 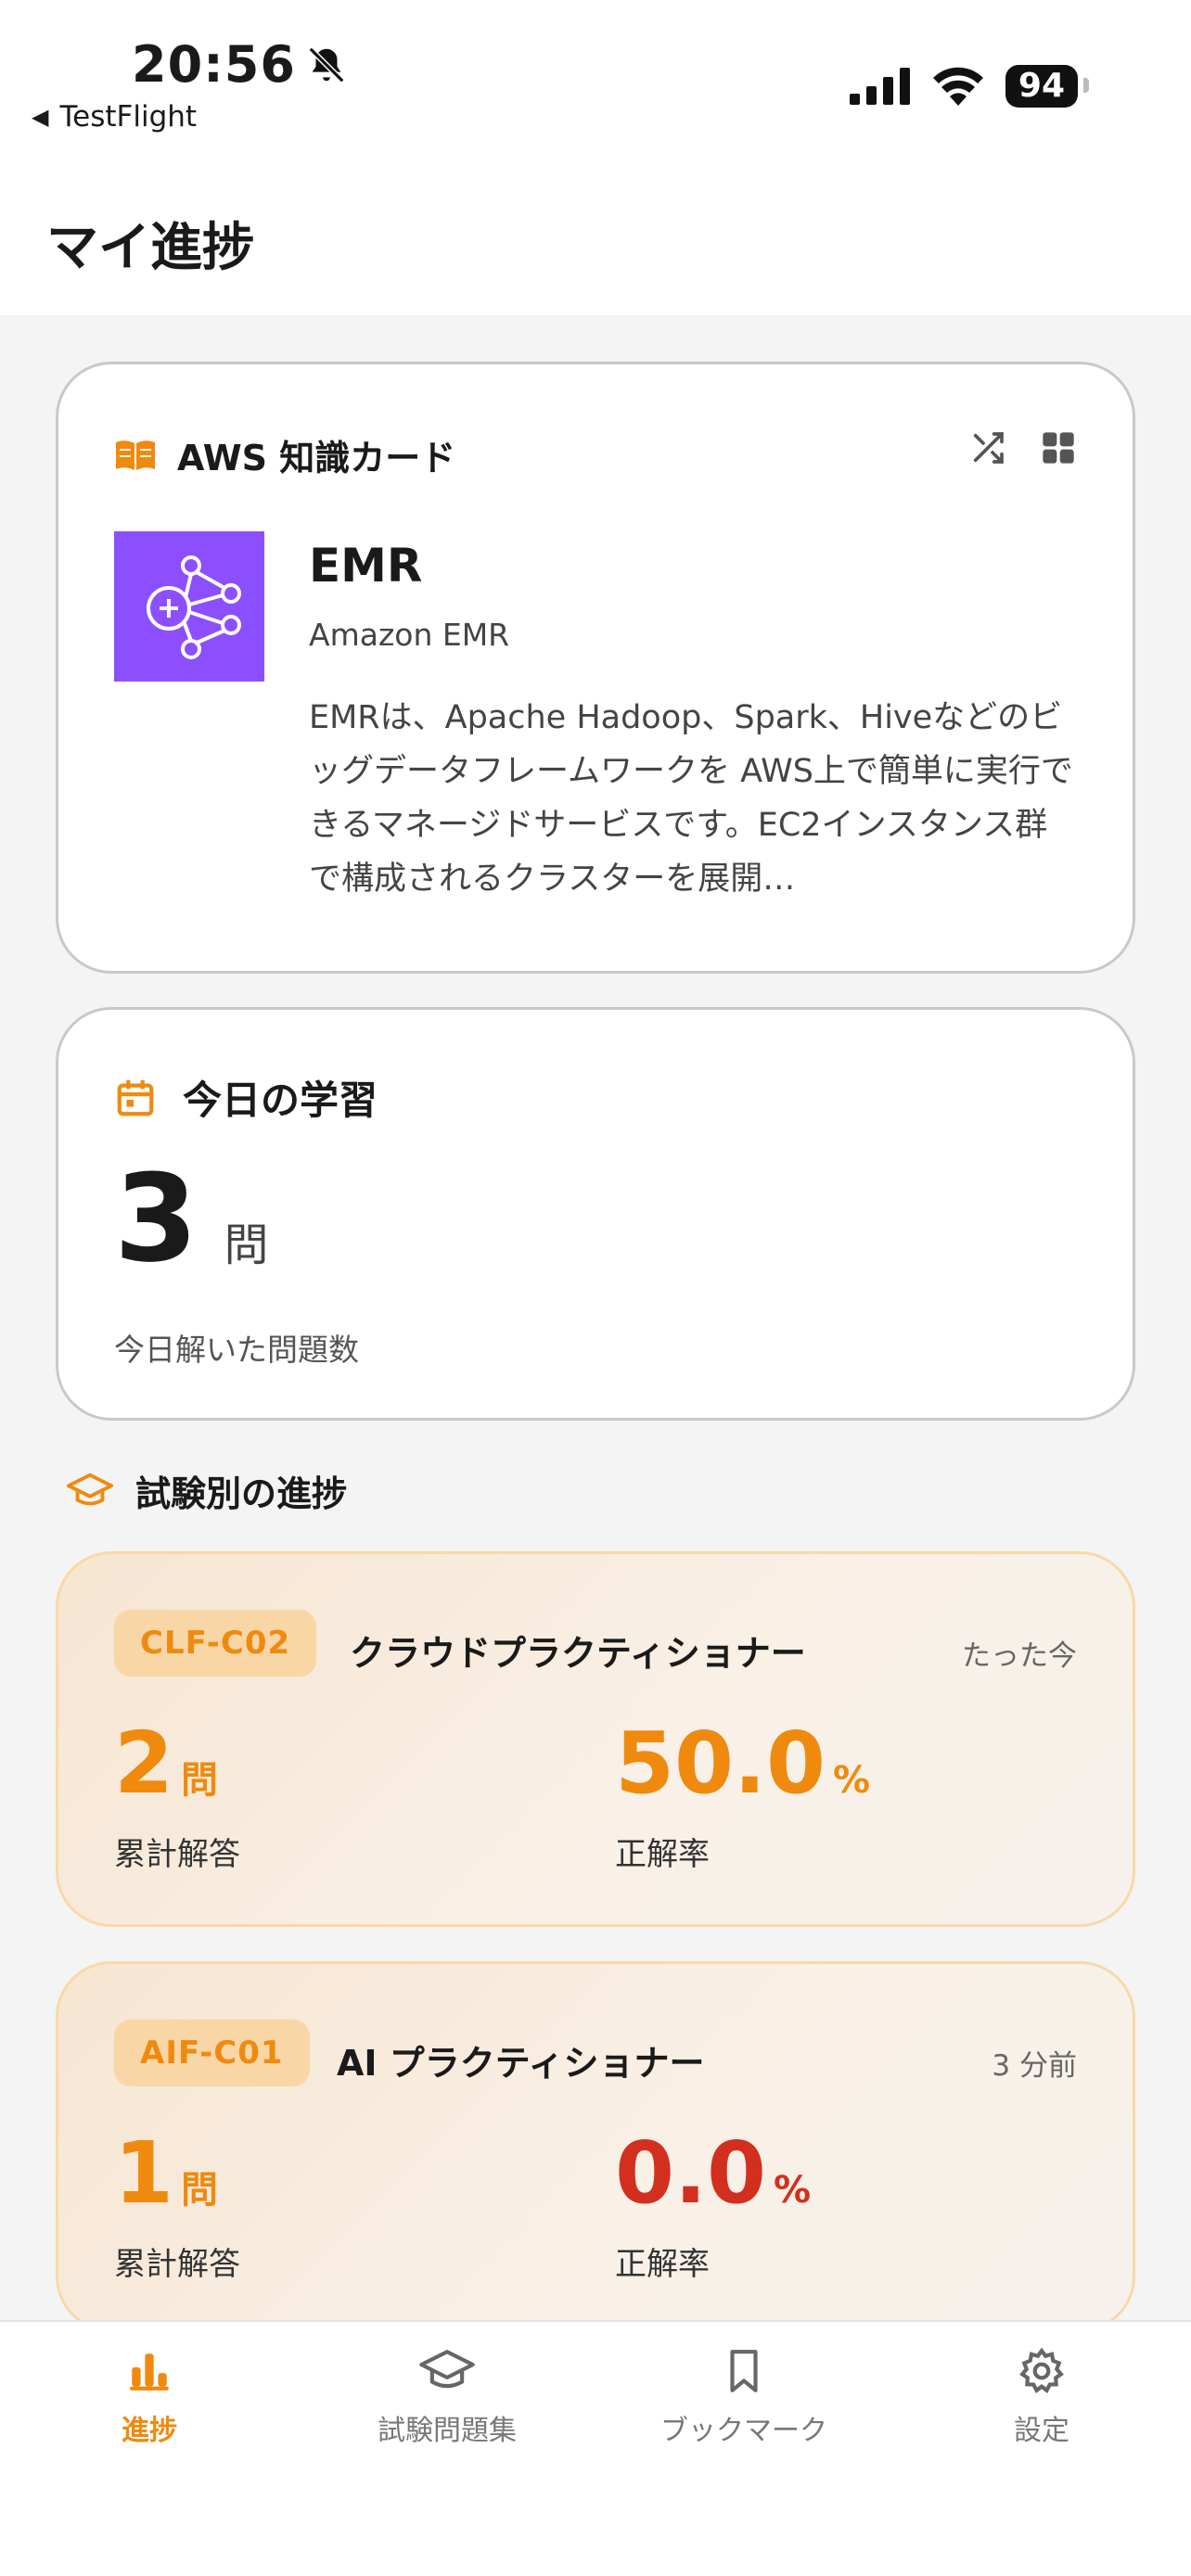 What do you see at coordinates (720, 1763) in the screenshot?
I see `accuracy-value: 50.0` at bounding box center [720, 1763].